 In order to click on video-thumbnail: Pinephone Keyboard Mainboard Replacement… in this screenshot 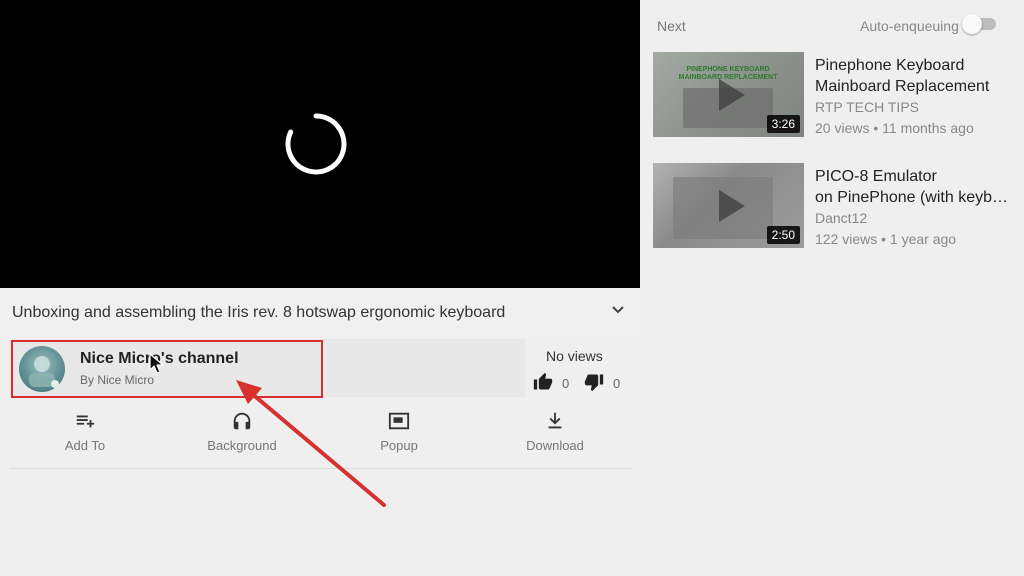, I will do `click(728, 94)`.